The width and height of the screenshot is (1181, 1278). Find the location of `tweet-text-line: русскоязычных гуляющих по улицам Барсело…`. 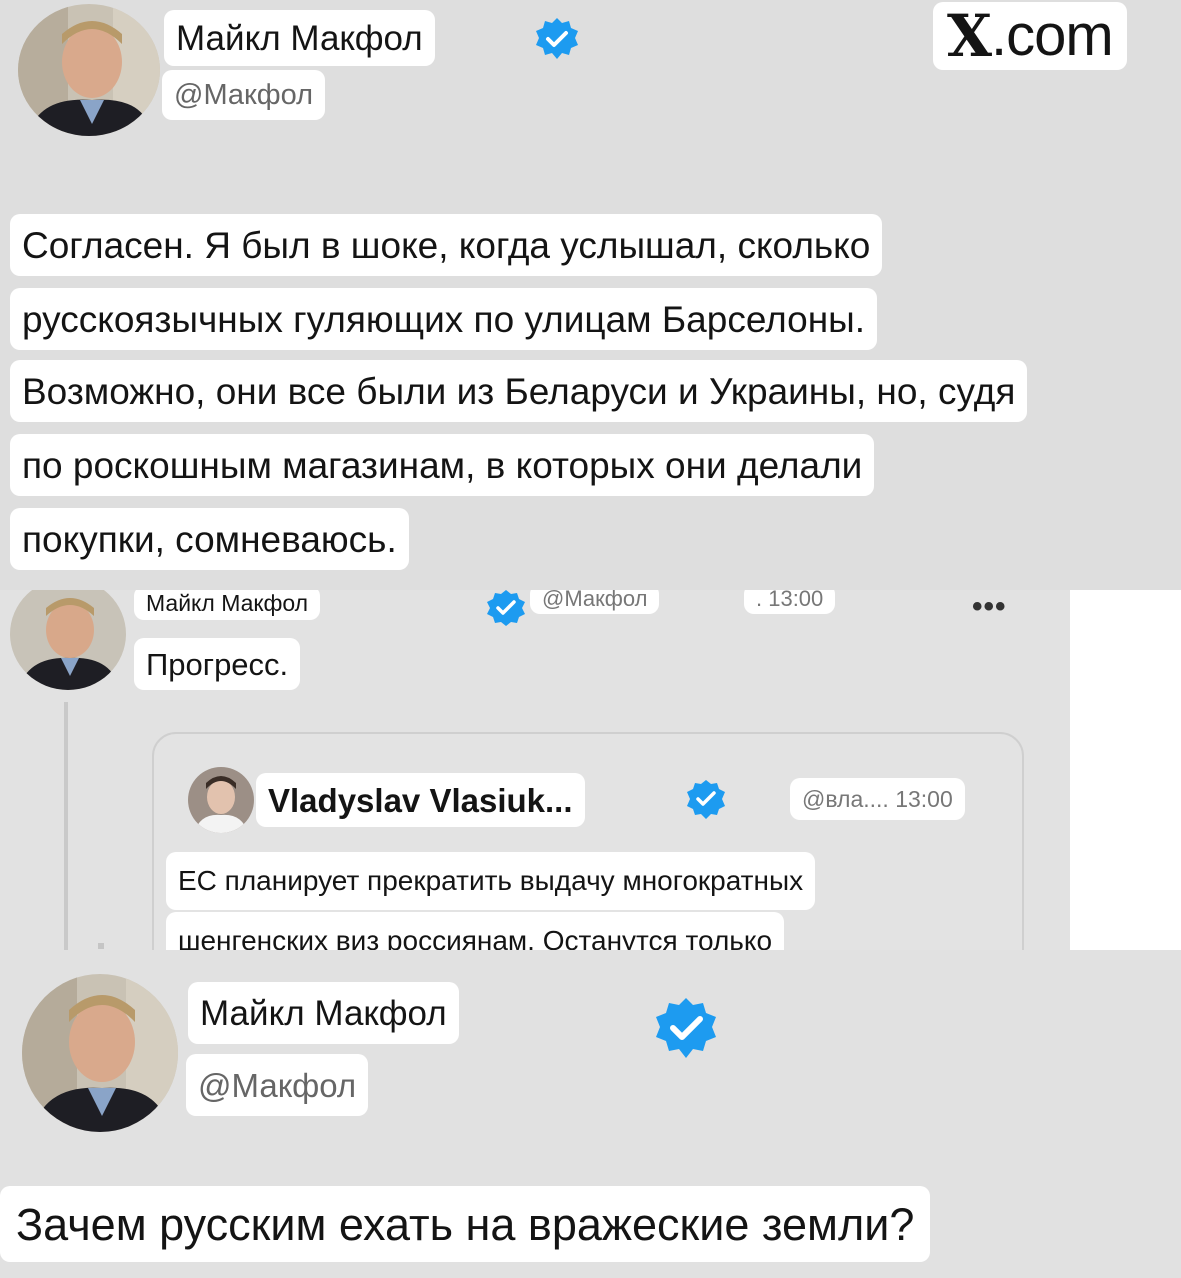

tweet-text-line: русскоязычных гуляющих по улицам Барсело… is located at coordinates (444, 319).